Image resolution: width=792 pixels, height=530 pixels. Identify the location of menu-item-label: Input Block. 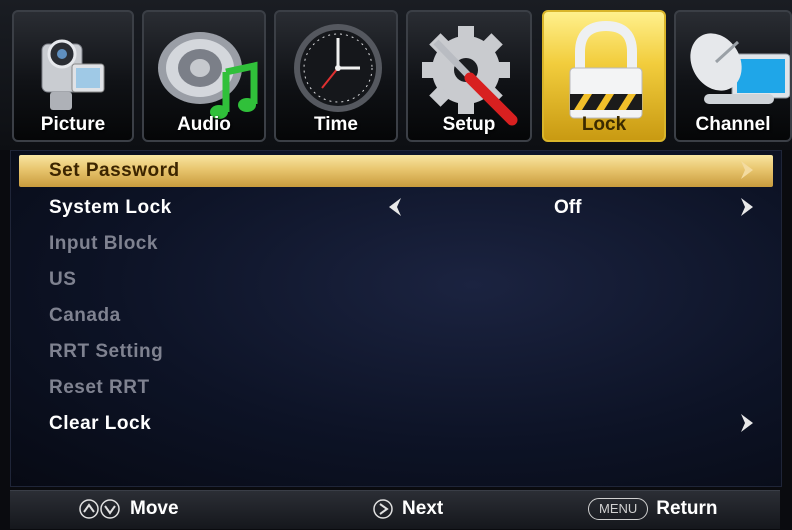
(103, 243).